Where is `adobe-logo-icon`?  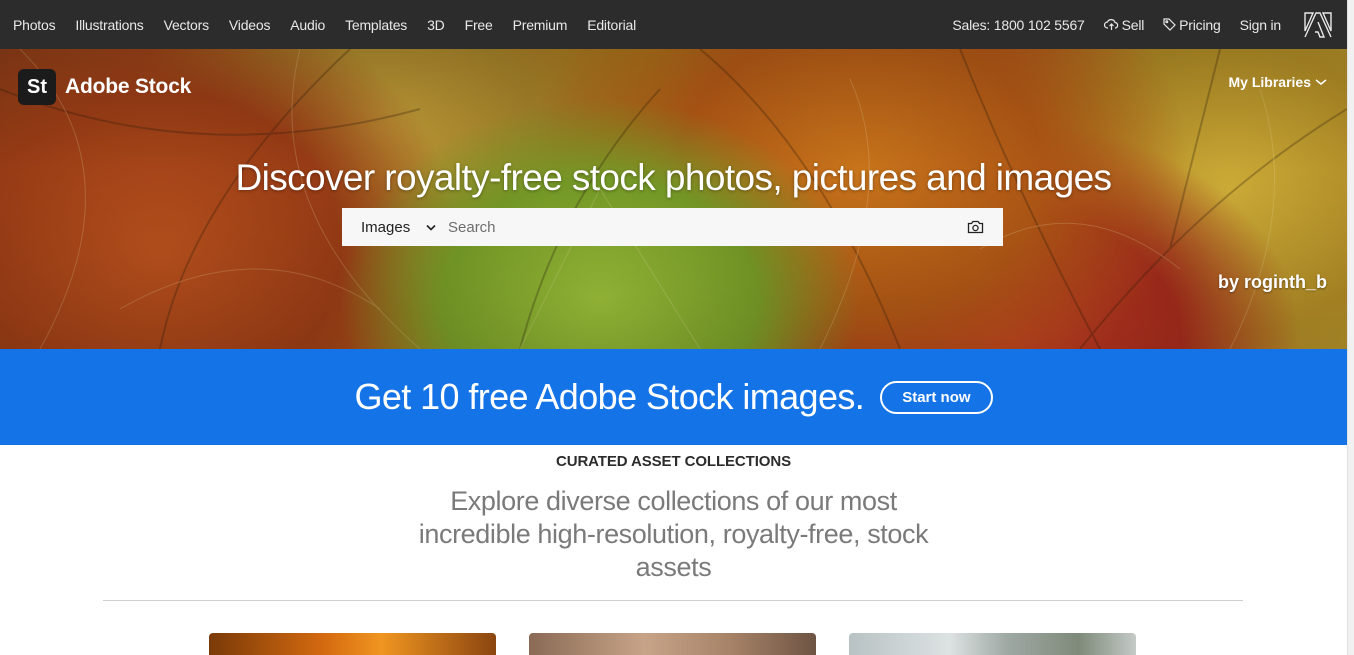 adobe-logo-icon is located at coordinates (1318, 25).